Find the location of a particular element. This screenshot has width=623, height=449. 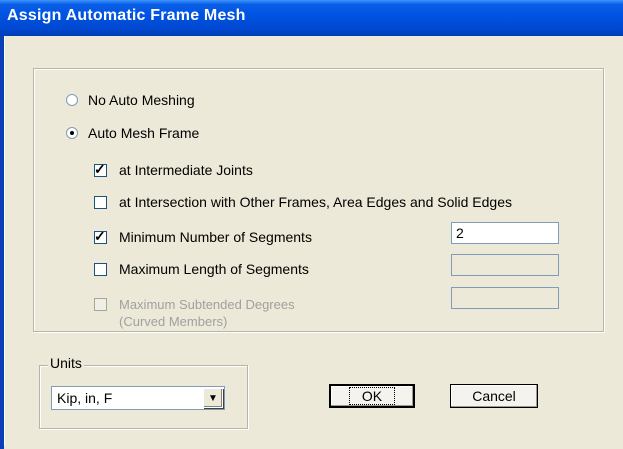

auto-mesh-frame-option: Auto Mesh Frame is located at coordinates (132, 133).